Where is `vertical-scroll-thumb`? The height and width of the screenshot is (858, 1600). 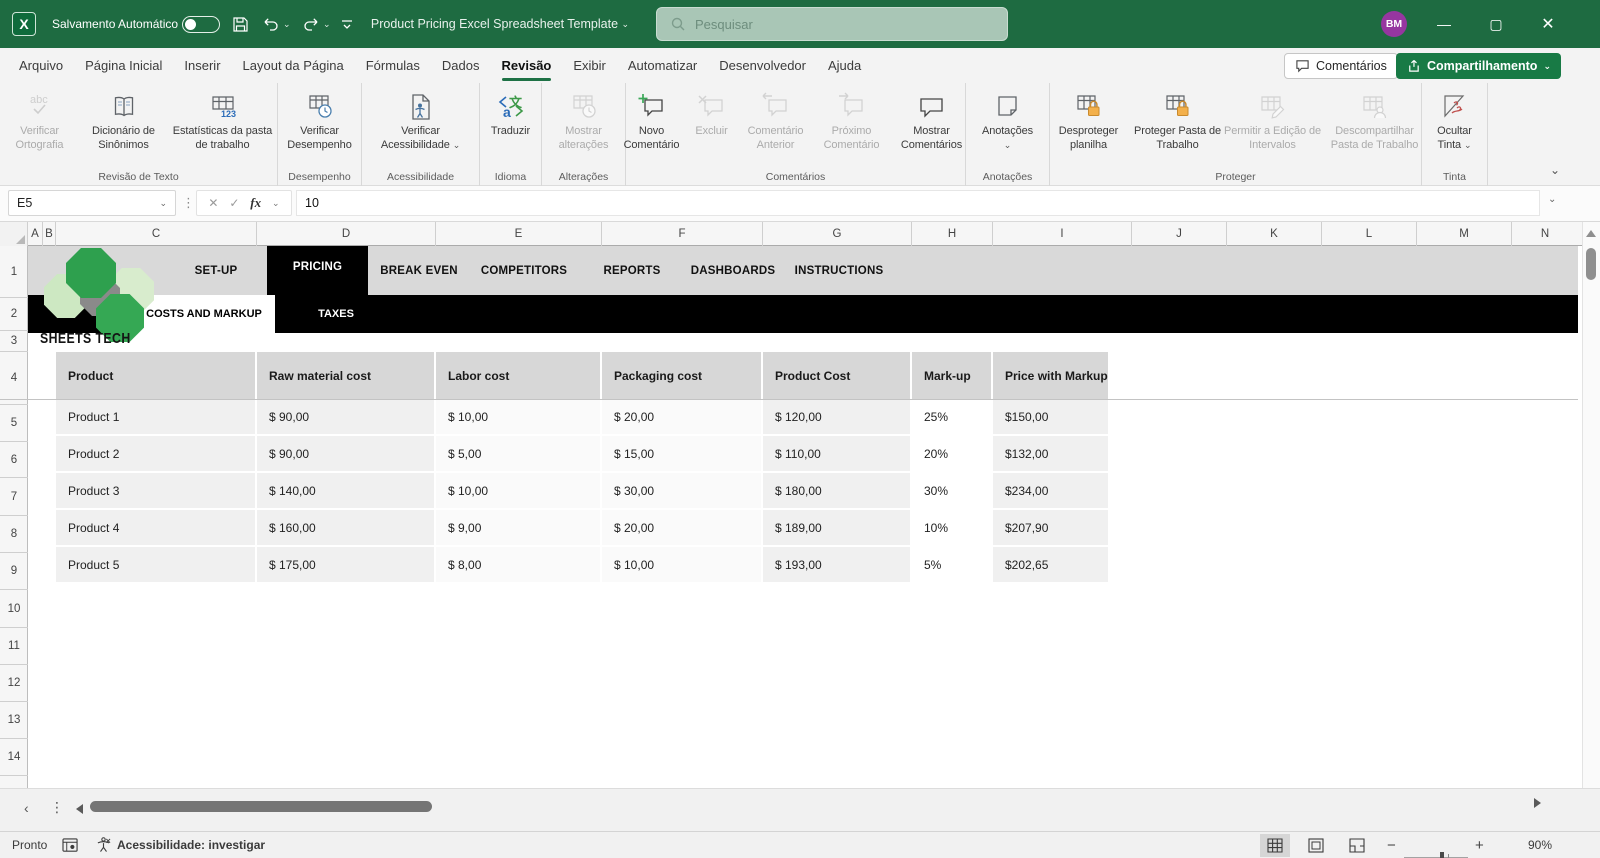 vertical-scroll-thumb is located at coordinates (1591, 264).